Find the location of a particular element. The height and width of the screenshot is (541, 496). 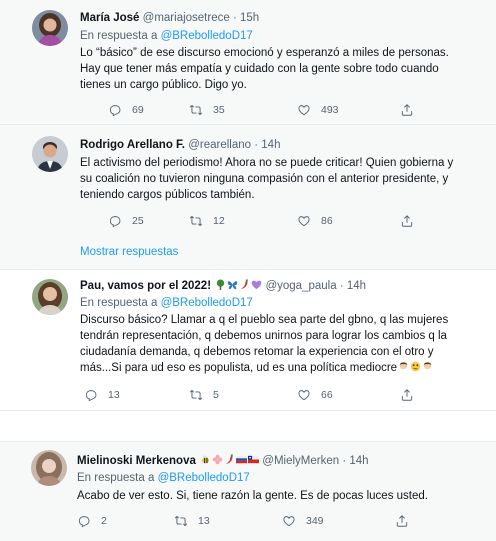

show-replies-row: Mostrar respuestas is located at coordinates (248, 253).